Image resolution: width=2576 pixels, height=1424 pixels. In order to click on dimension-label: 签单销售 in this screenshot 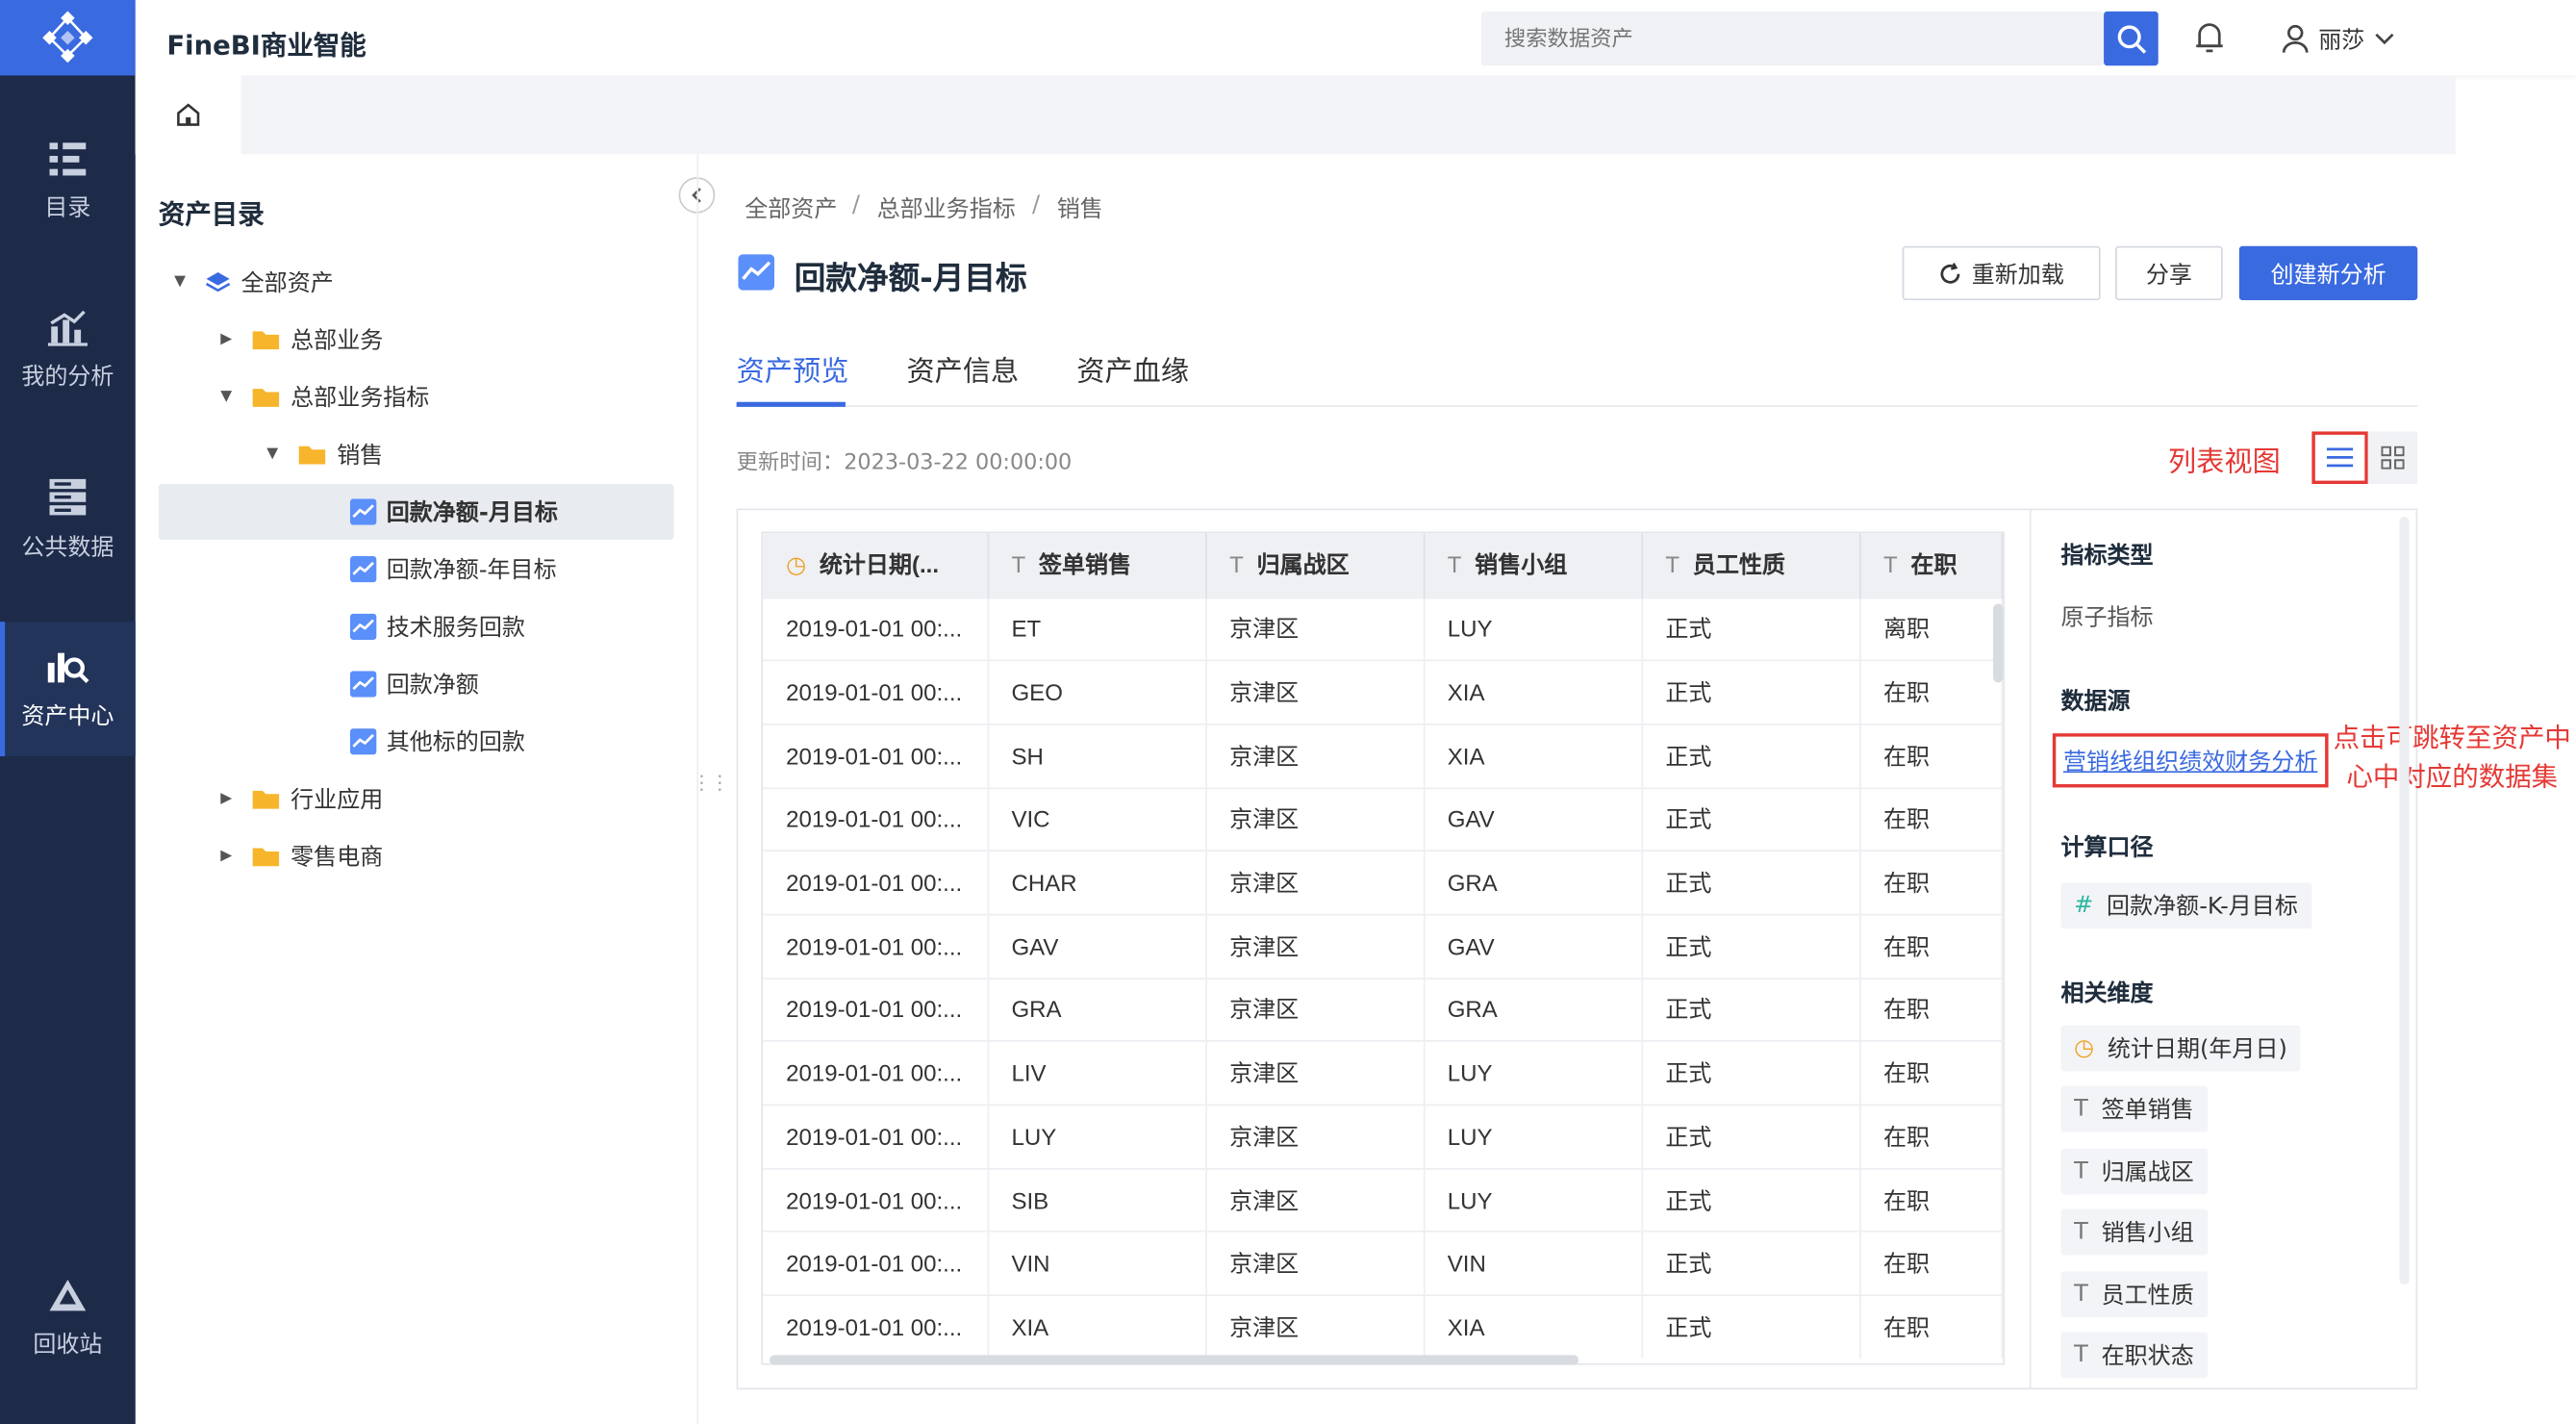, I will do `click(2148, 1111)`.